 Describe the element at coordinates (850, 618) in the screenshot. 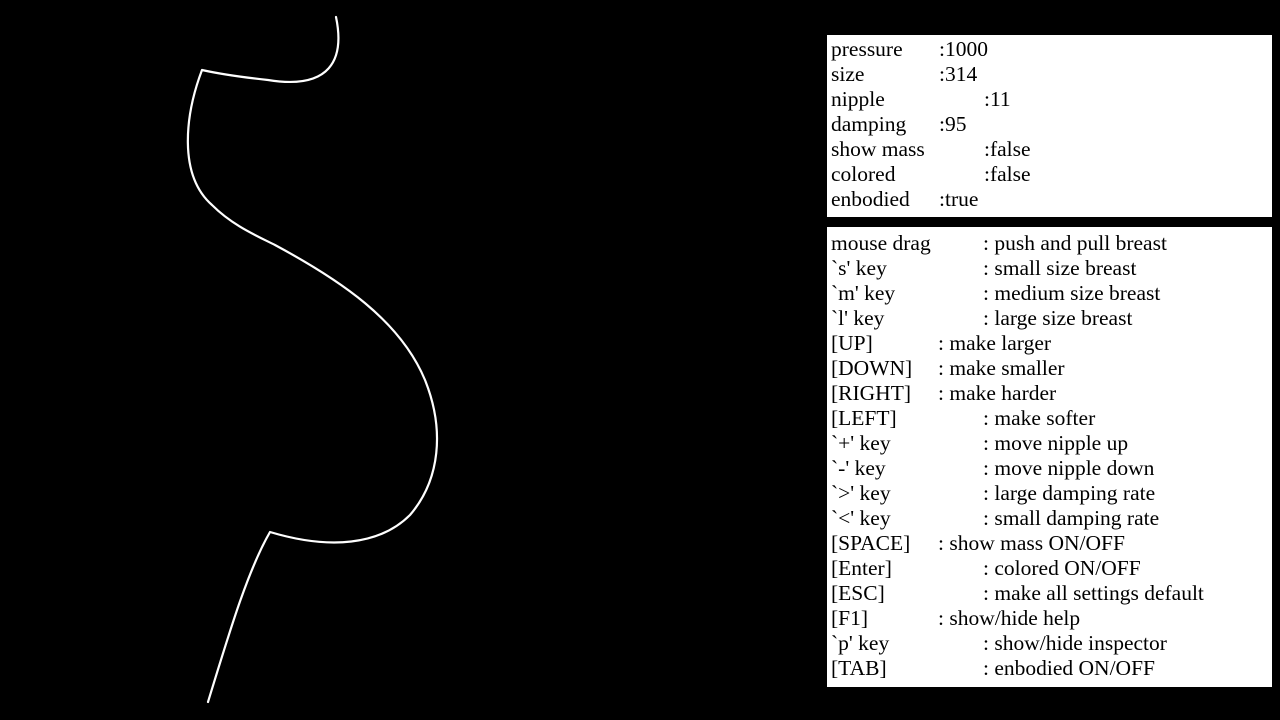

I see `help-key: [F1]` at that location.